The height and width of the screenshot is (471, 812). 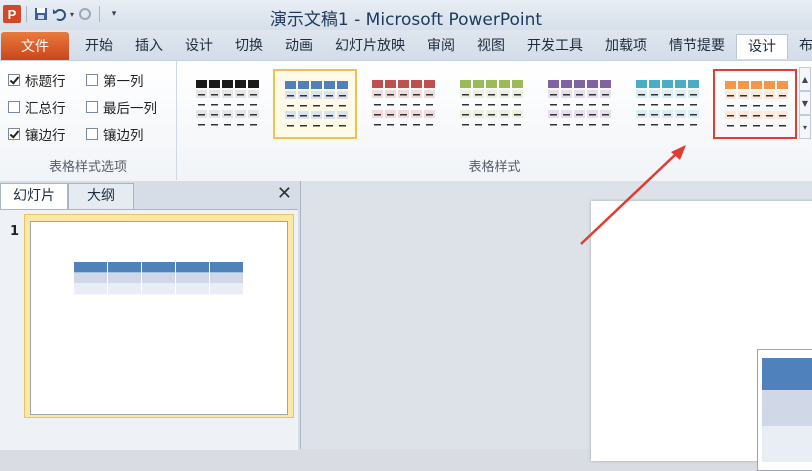 What do you see at coordinates (491, 46) in the screenshot?
I see `tab-7: 视图` at bounding box center [491, 46].